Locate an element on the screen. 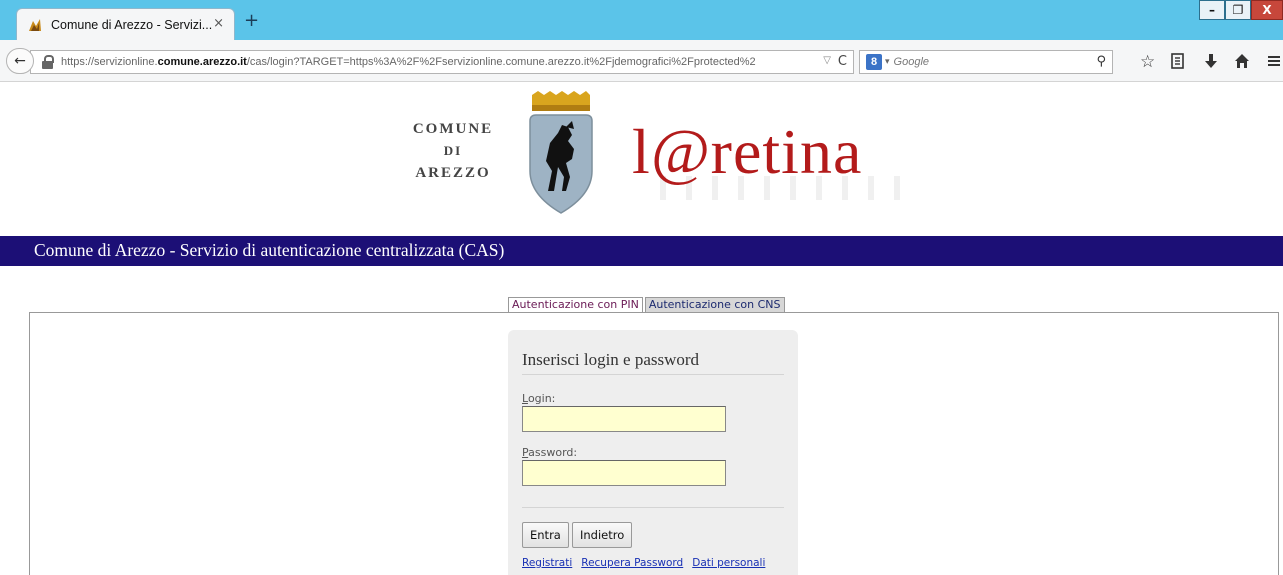 Image resolution: width=1283 pixels, height=575 pixels. bookmark-star-icon: ☆ is located at coordinates (1147, 62).